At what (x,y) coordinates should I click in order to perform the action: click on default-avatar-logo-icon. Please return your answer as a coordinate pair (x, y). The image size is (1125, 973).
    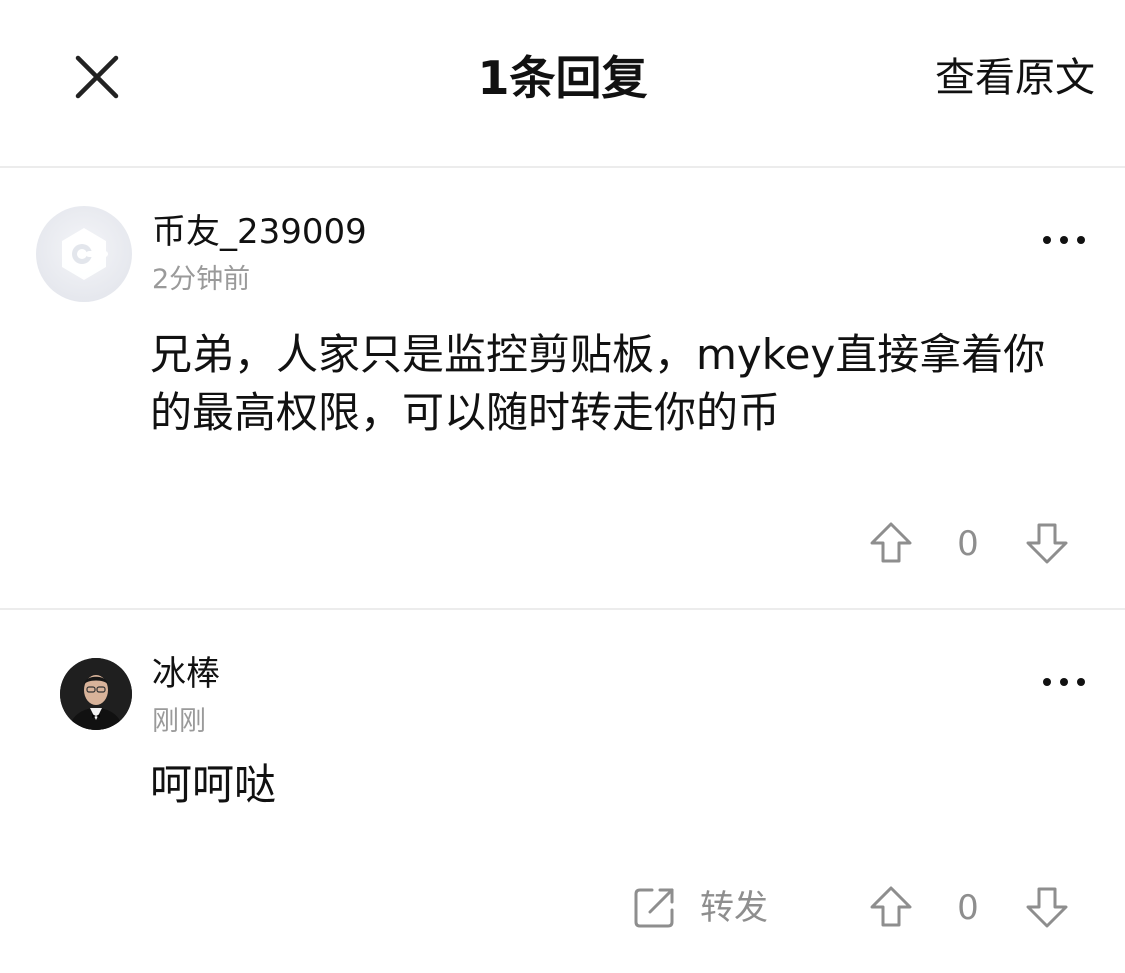
    Looking at the image, I should click on (85, 254).